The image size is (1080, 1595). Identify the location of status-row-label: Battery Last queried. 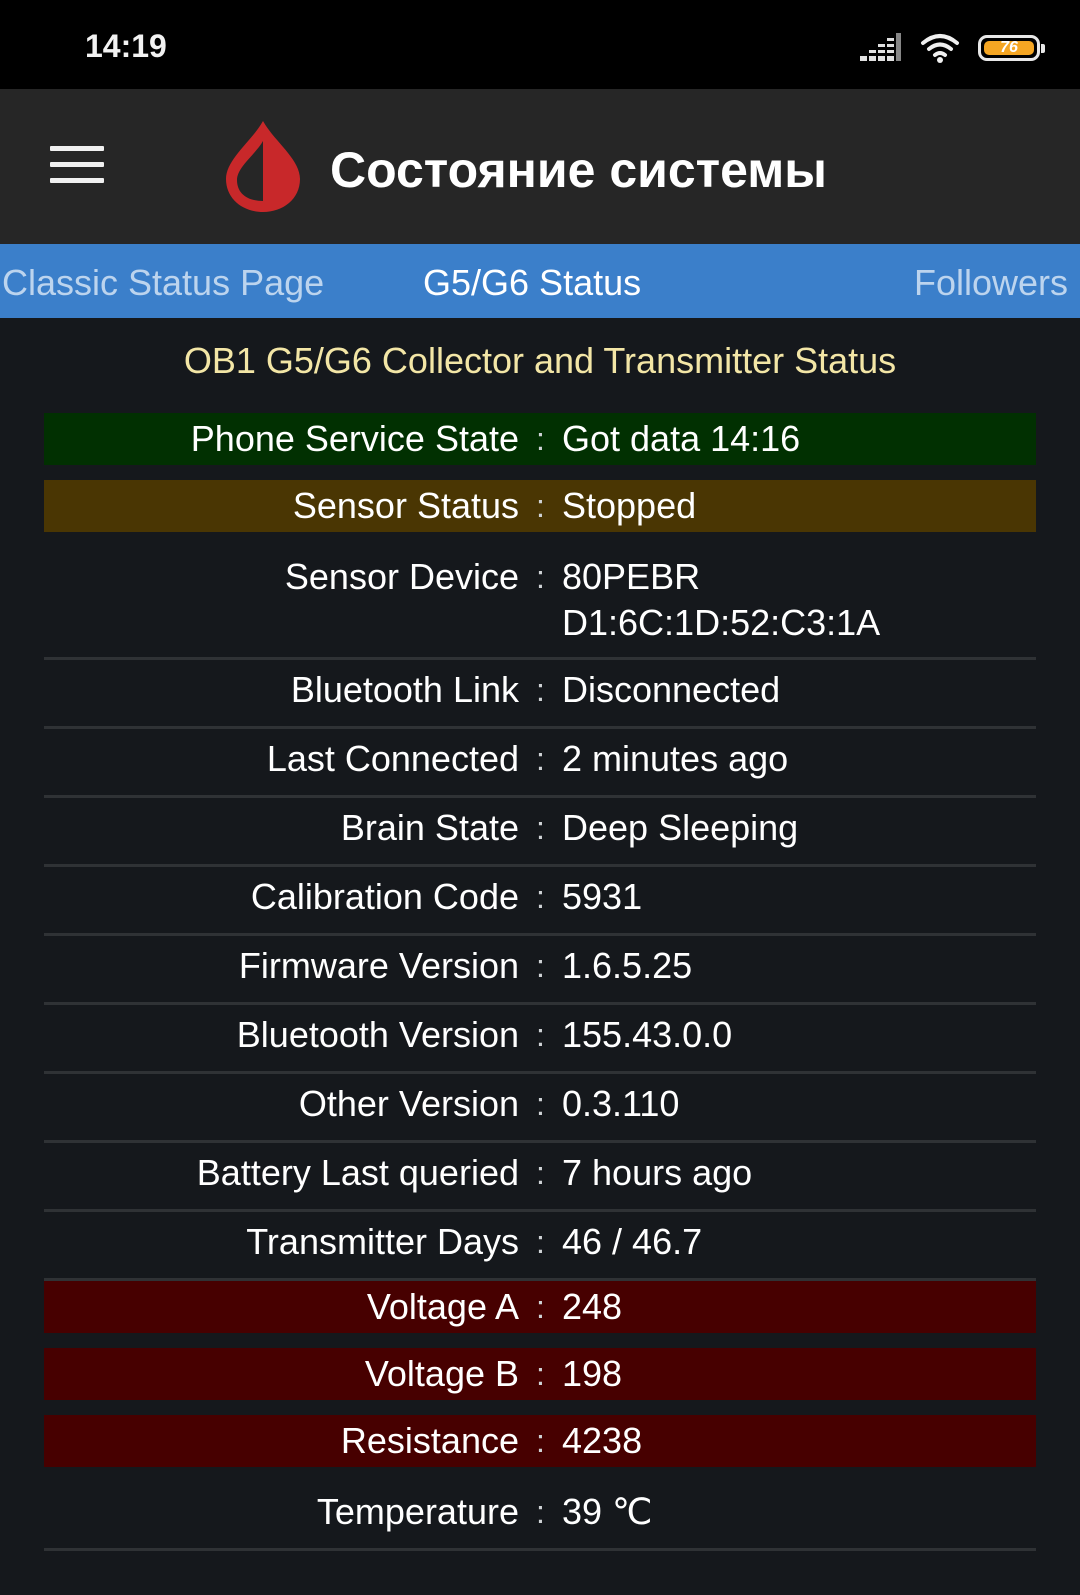
(357, 1172).